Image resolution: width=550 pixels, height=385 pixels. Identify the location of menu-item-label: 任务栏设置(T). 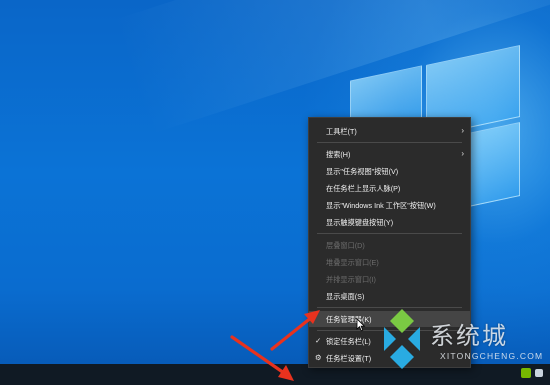
(349, 358).